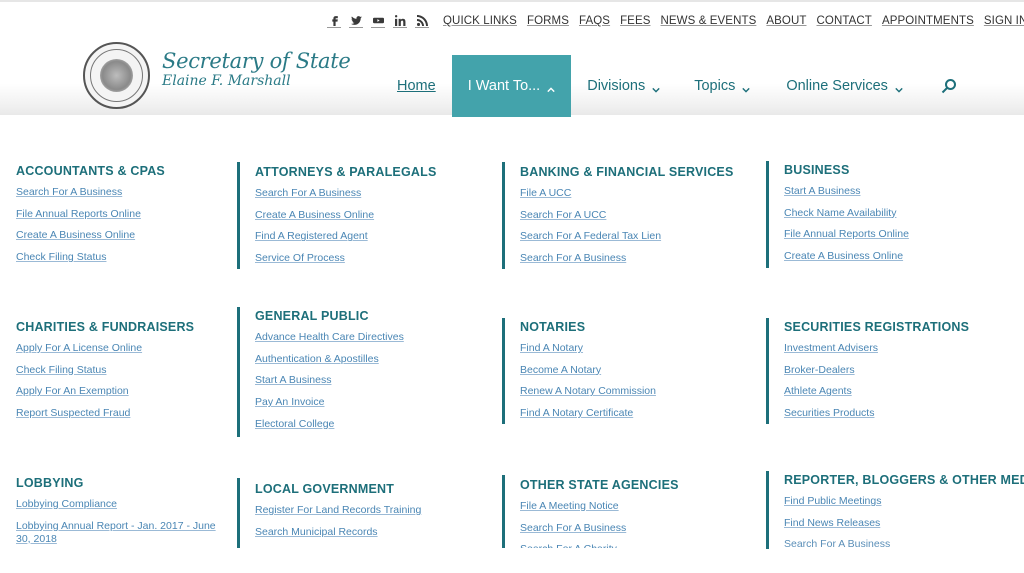  Describe the element at coordinates (312, 316) in the screenshot. I see `group-title: GENERAL PUBLIC` at that location.